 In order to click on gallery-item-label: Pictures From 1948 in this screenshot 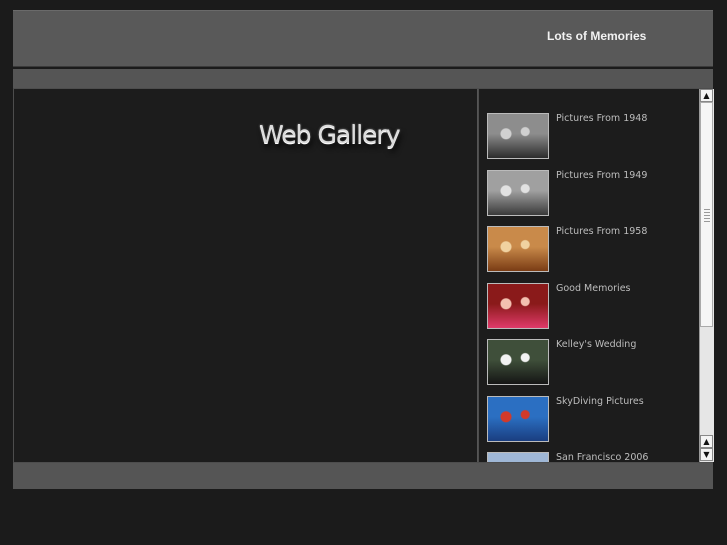, I will do `click(601, 118)`.